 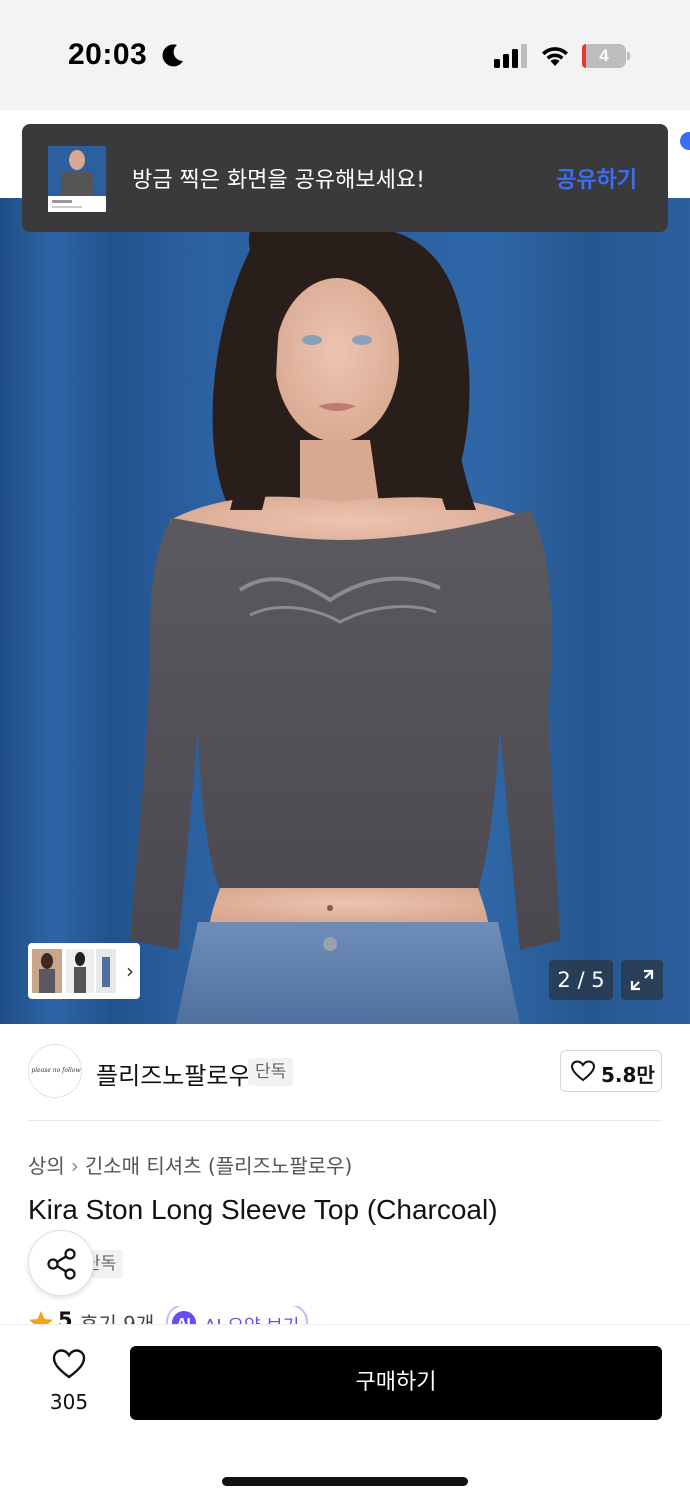 What do you see at coordinates (628, 1075) in the screenshot?
I see `brand-like-count: 5.8만` at bounding box center [628, 1075].